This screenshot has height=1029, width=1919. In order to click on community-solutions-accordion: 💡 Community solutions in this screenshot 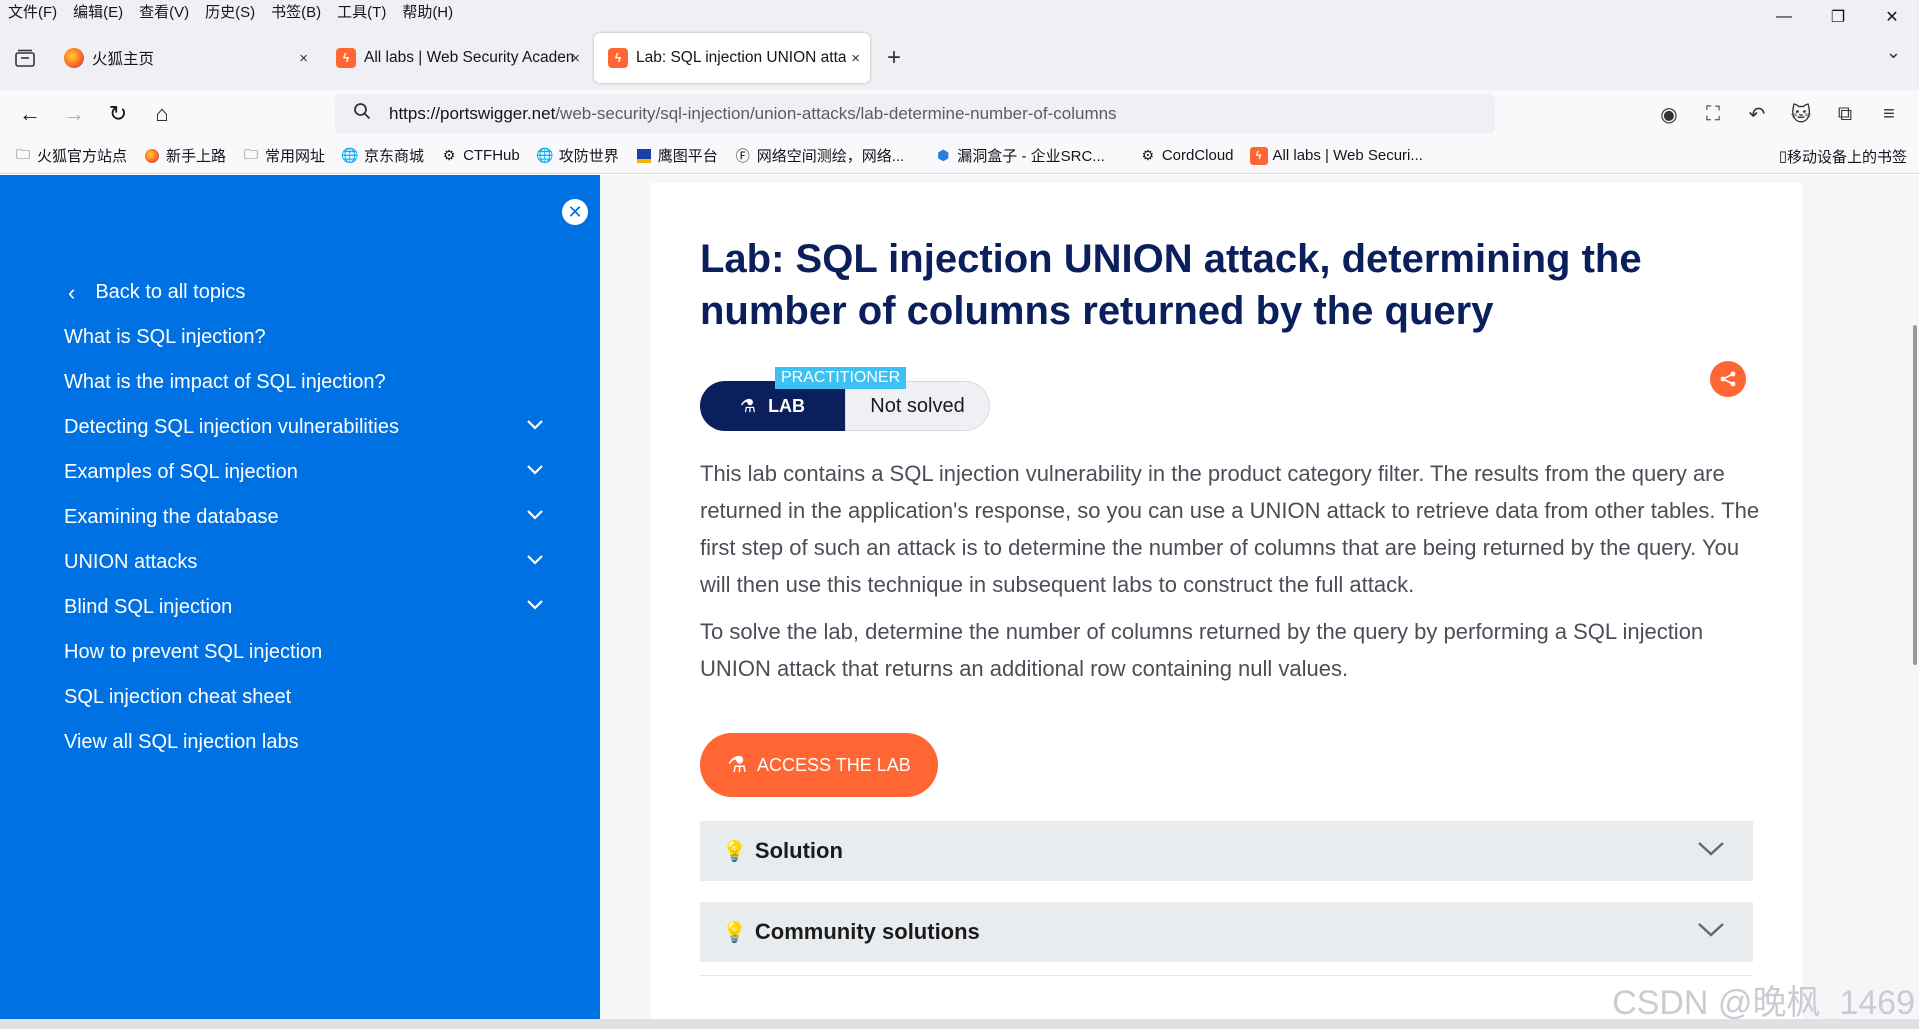, I will do `click(1226, 932)`.